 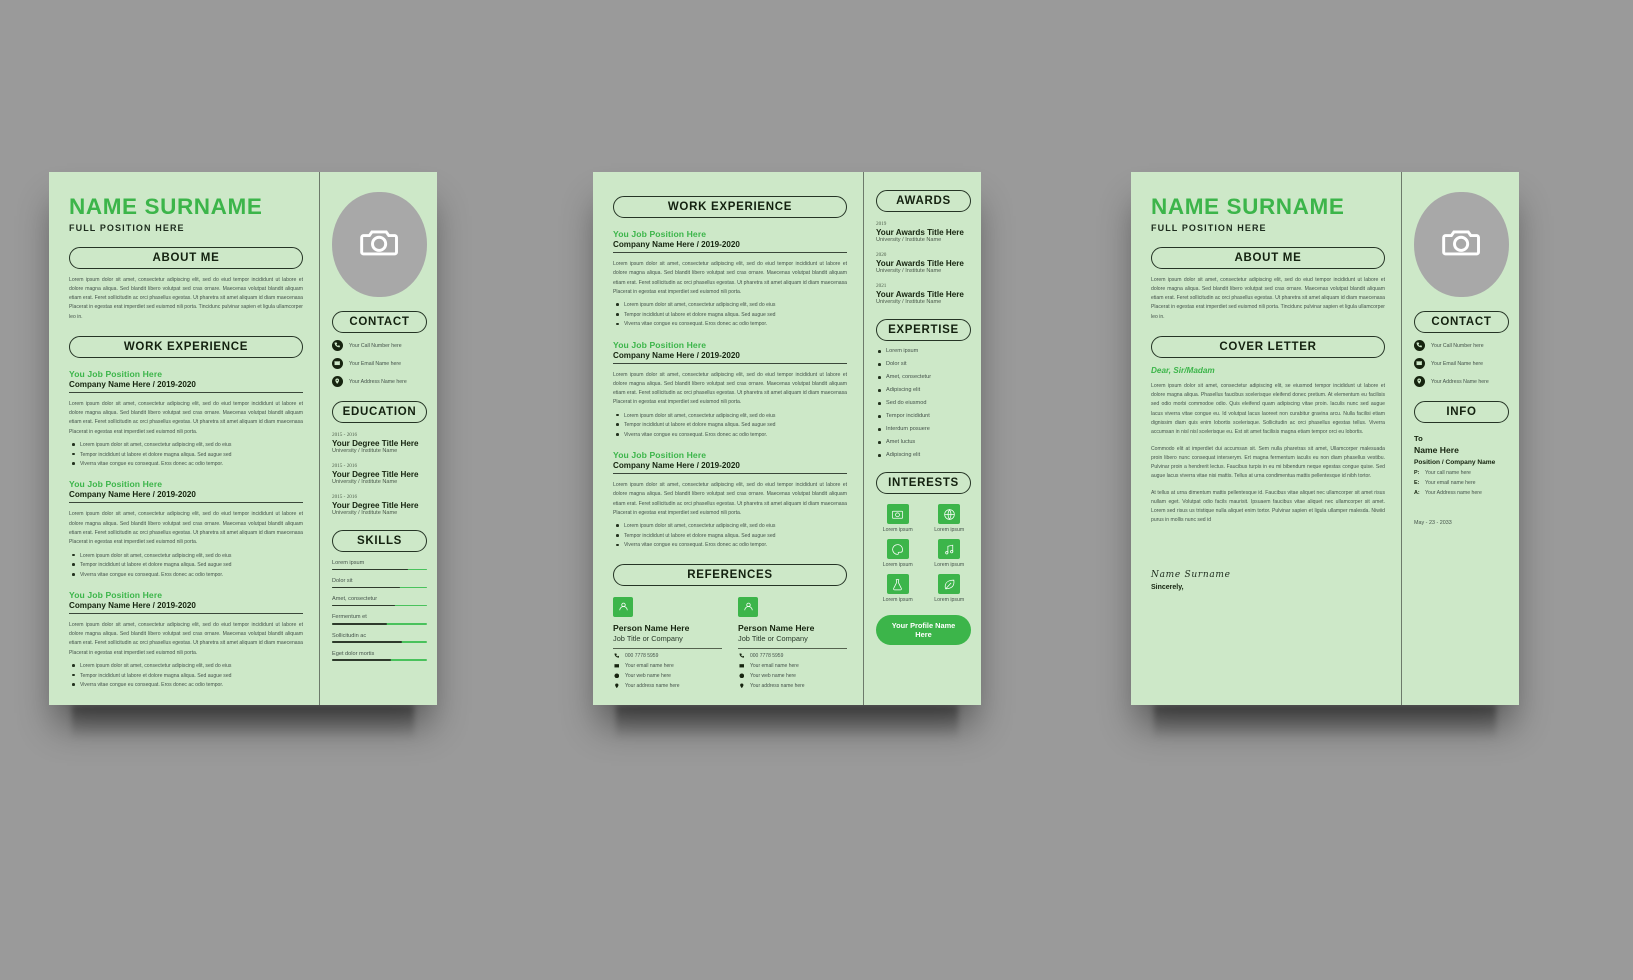 I want to click on expertise-item: Adipiscing elit, so click(x=923, y=455).